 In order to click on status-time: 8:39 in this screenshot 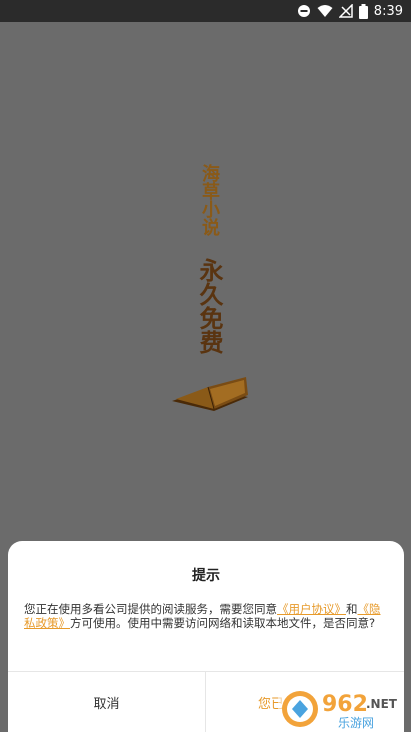, I will do `click(388, 11)`.